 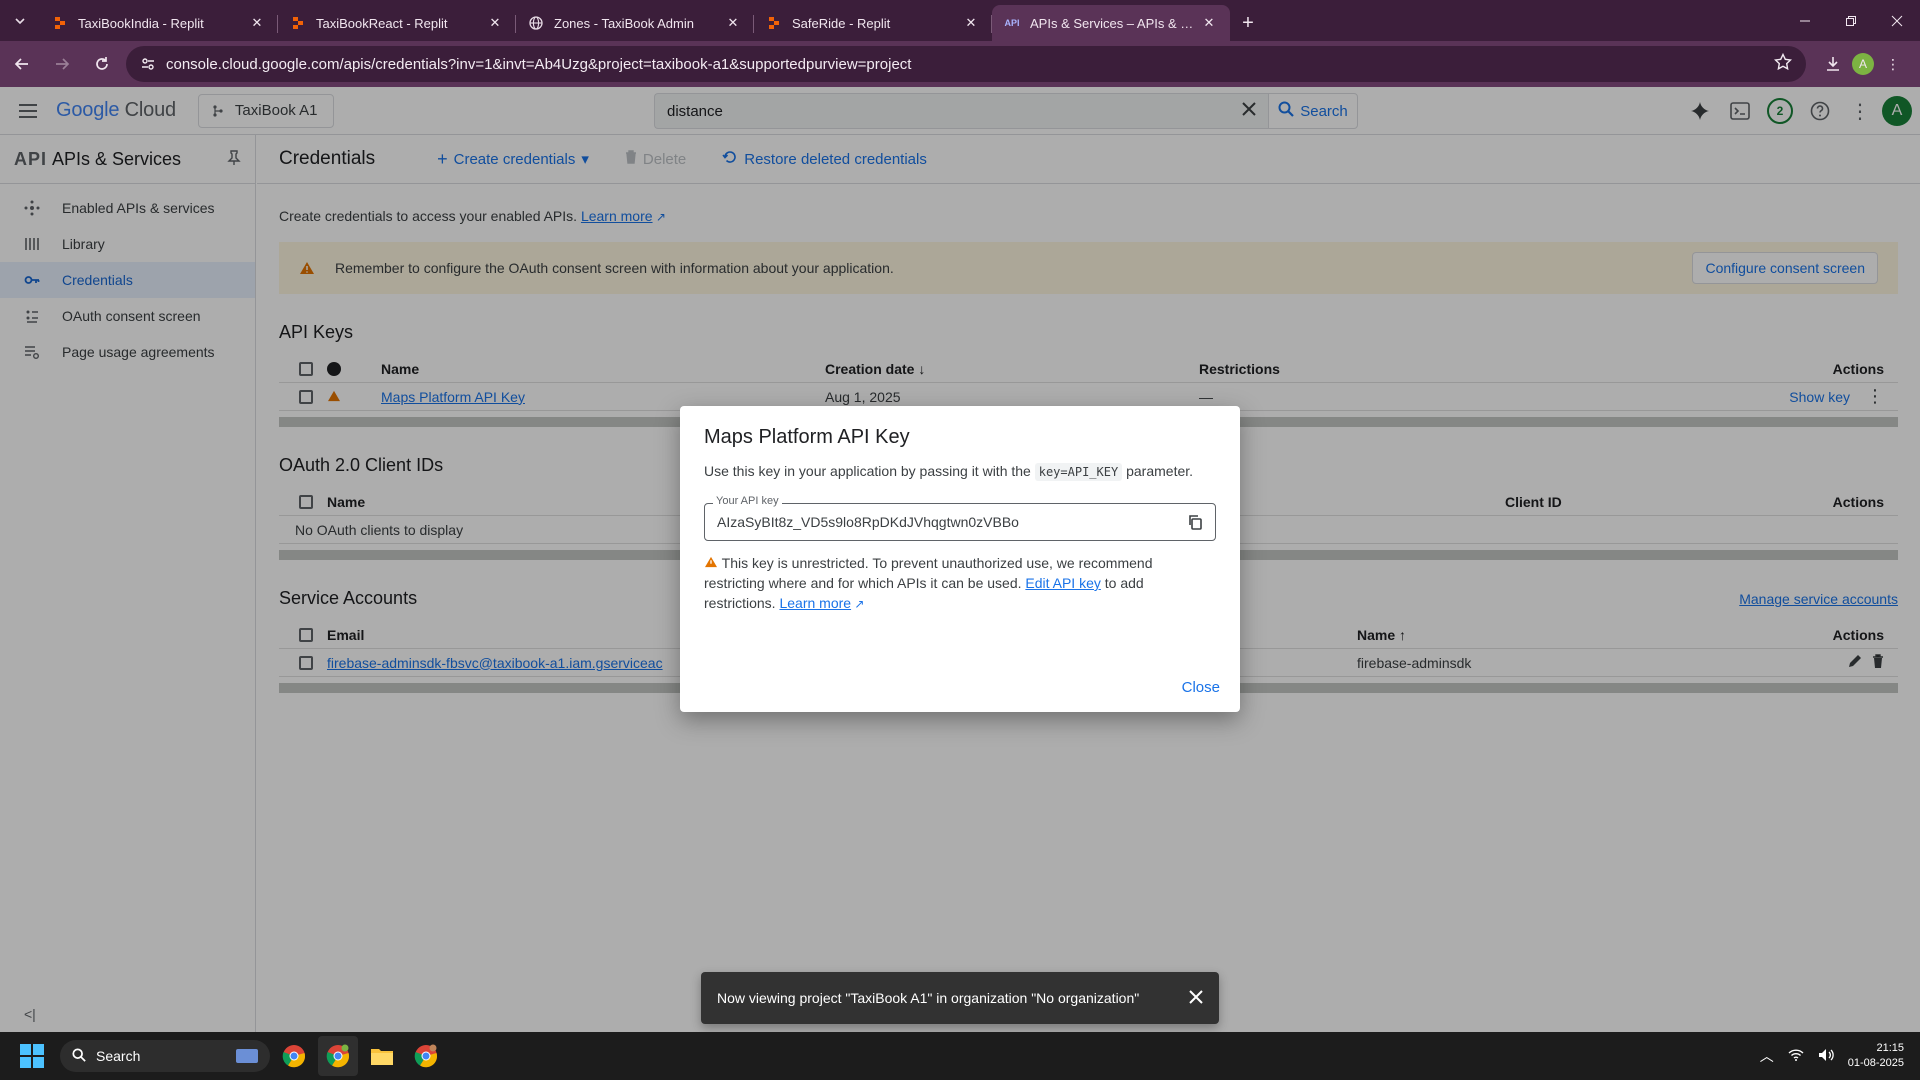 What do you see at coordinates (747, 501) in the screenshot?
I see `api-key-field-label: Your API key` at bounding box center [747, 501].